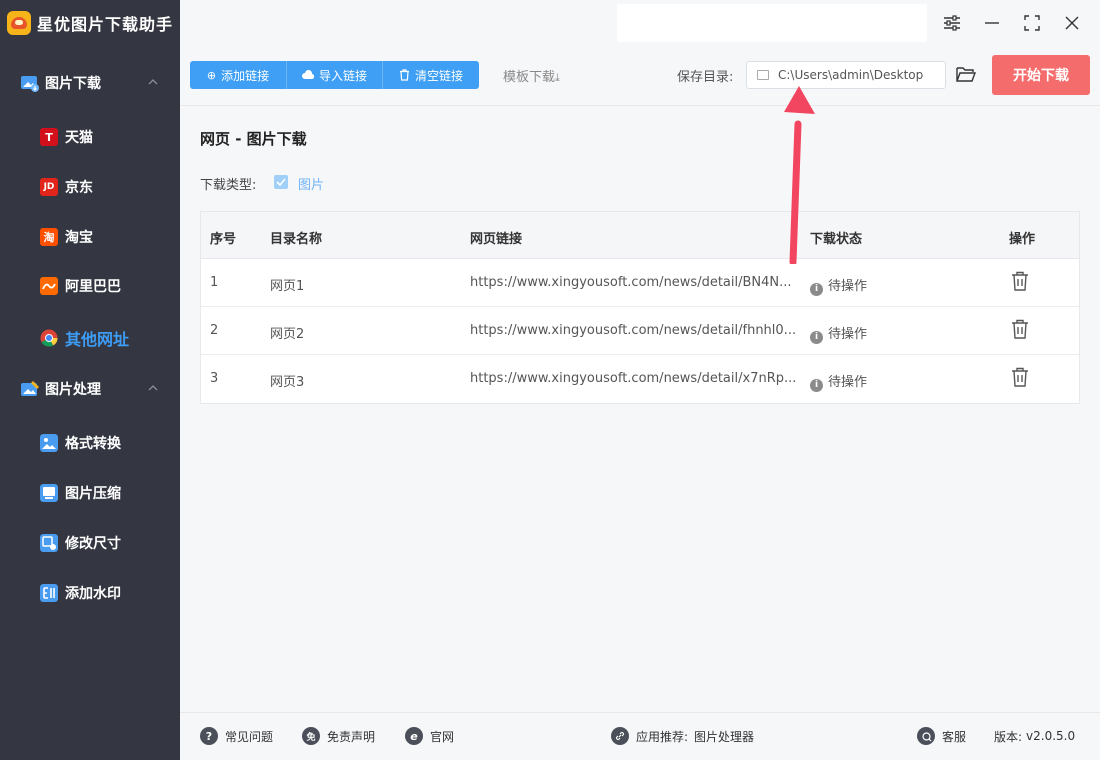 The width and height of the screenshot is (1100, 760). I want to click on save-dir-input: C:\Users\admin\Desktop, so click(846, 75).